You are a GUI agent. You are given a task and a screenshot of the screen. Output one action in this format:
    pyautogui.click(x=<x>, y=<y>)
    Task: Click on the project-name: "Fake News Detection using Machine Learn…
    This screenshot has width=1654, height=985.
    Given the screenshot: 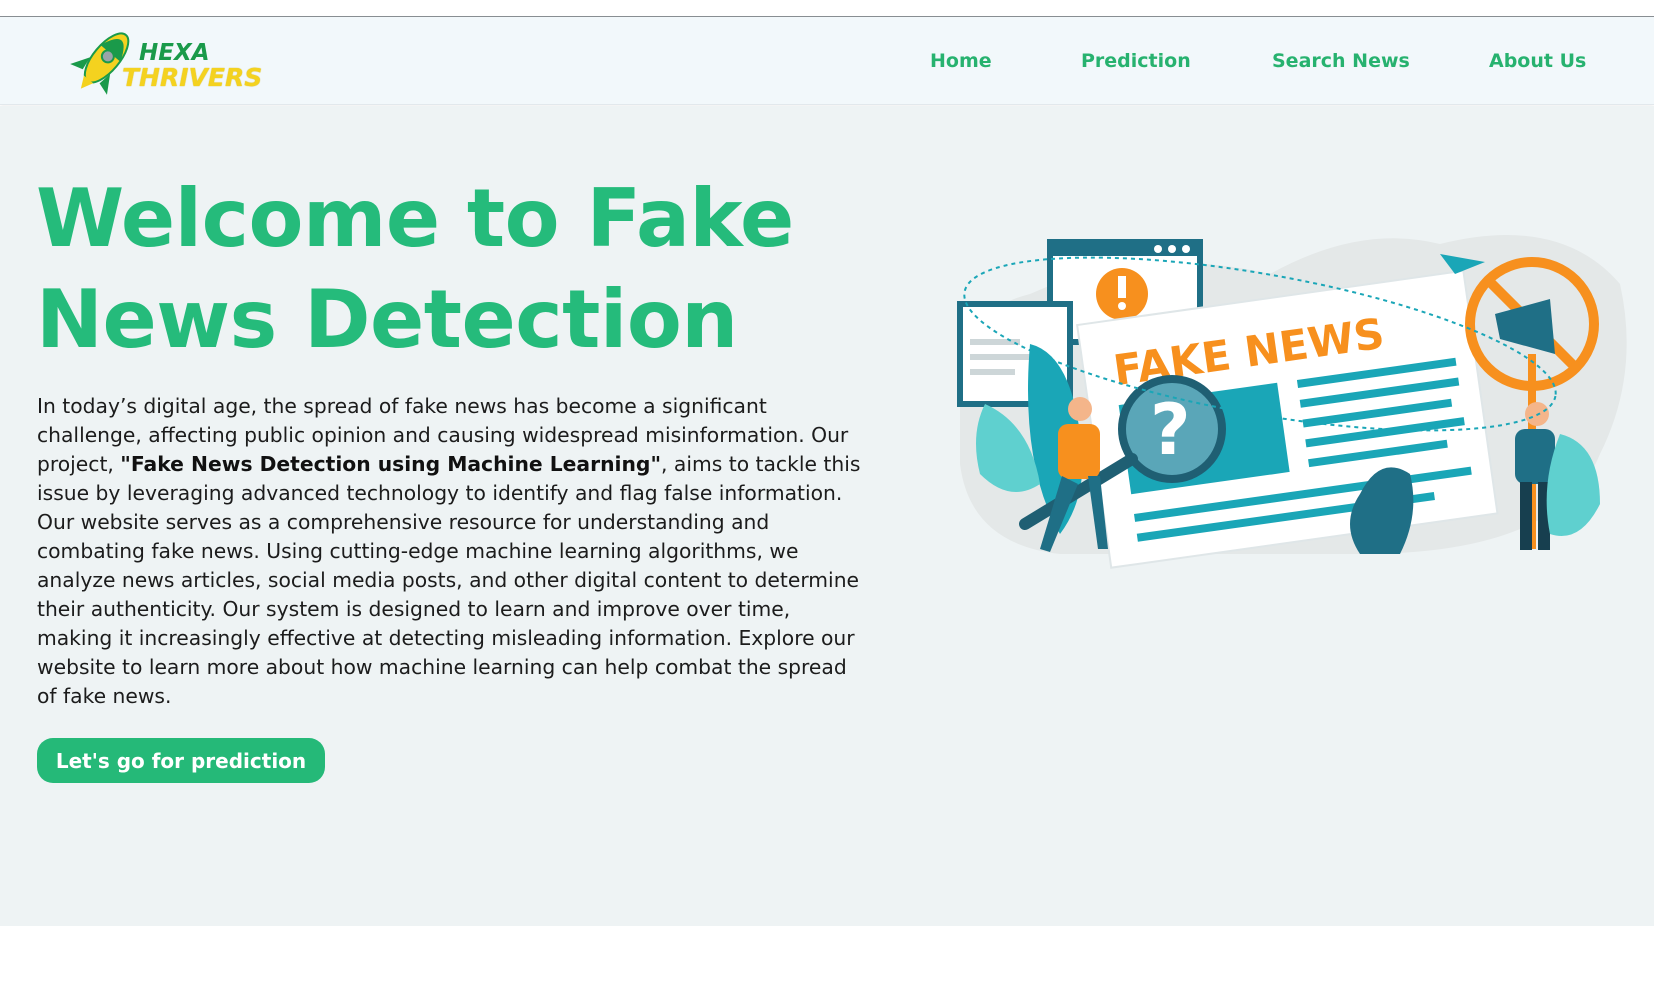 What is the action you would take?
    pyautogui.click(x=391, y=464)
    